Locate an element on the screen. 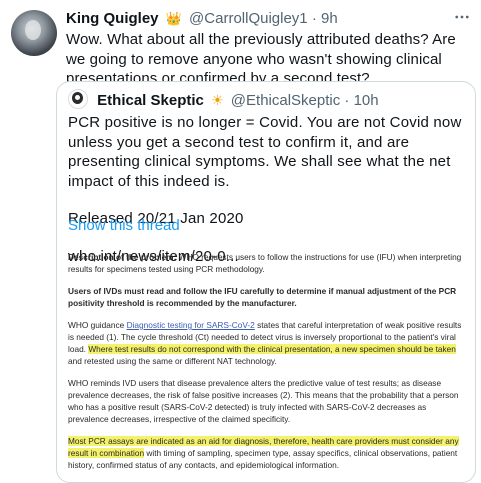 This screenshot has width=481, height=483. quoted-user-handle: @EthicalSkeptic is located at coordinates (285, 100).